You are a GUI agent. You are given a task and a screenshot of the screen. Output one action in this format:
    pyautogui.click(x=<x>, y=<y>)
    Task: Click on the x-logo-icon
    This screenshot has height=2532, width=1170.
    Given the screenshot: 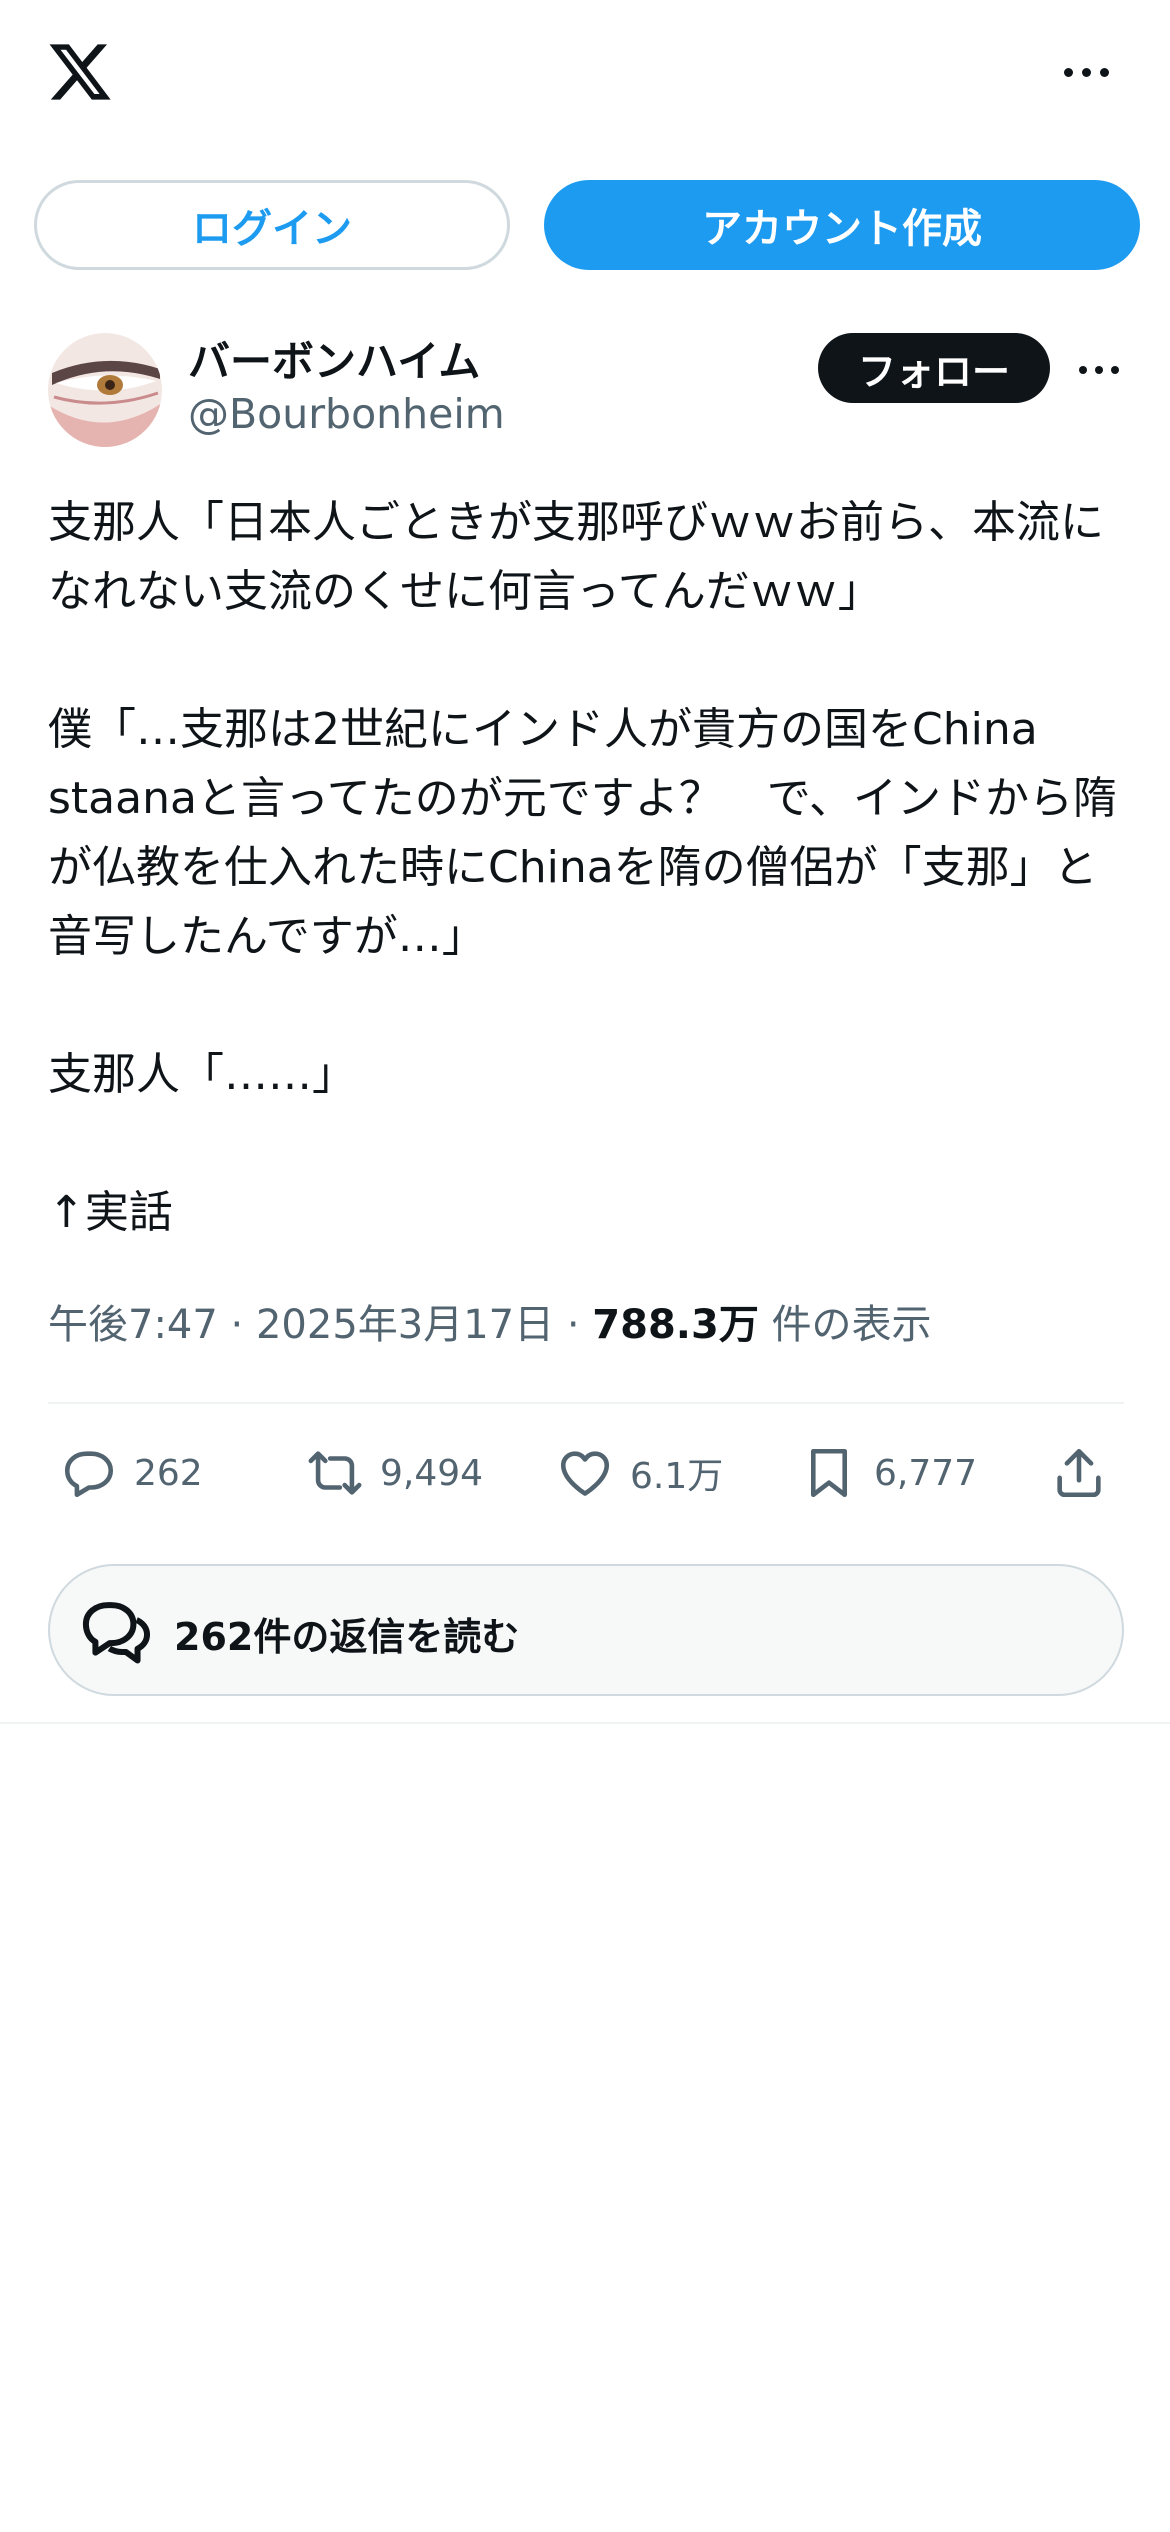 What is the action you would take?
    pyautogui.click(x=80, y=72)
    